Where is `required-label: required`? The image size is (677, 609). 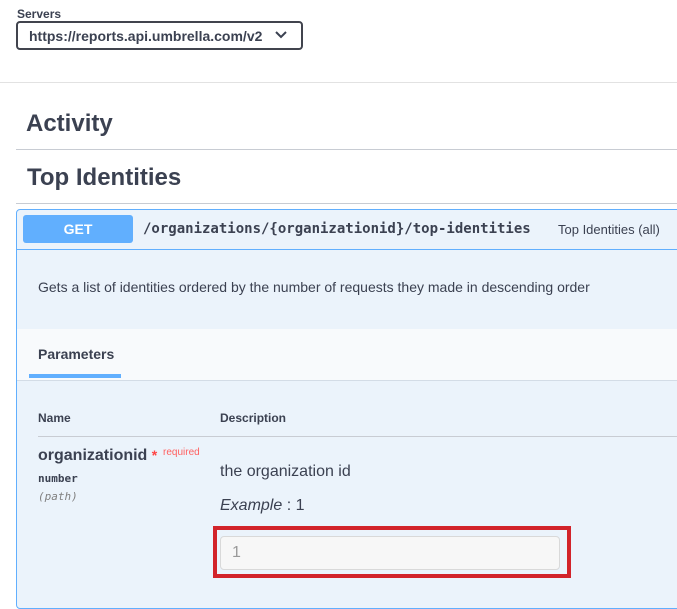 required-label: required is located at coordinates (181, 452).